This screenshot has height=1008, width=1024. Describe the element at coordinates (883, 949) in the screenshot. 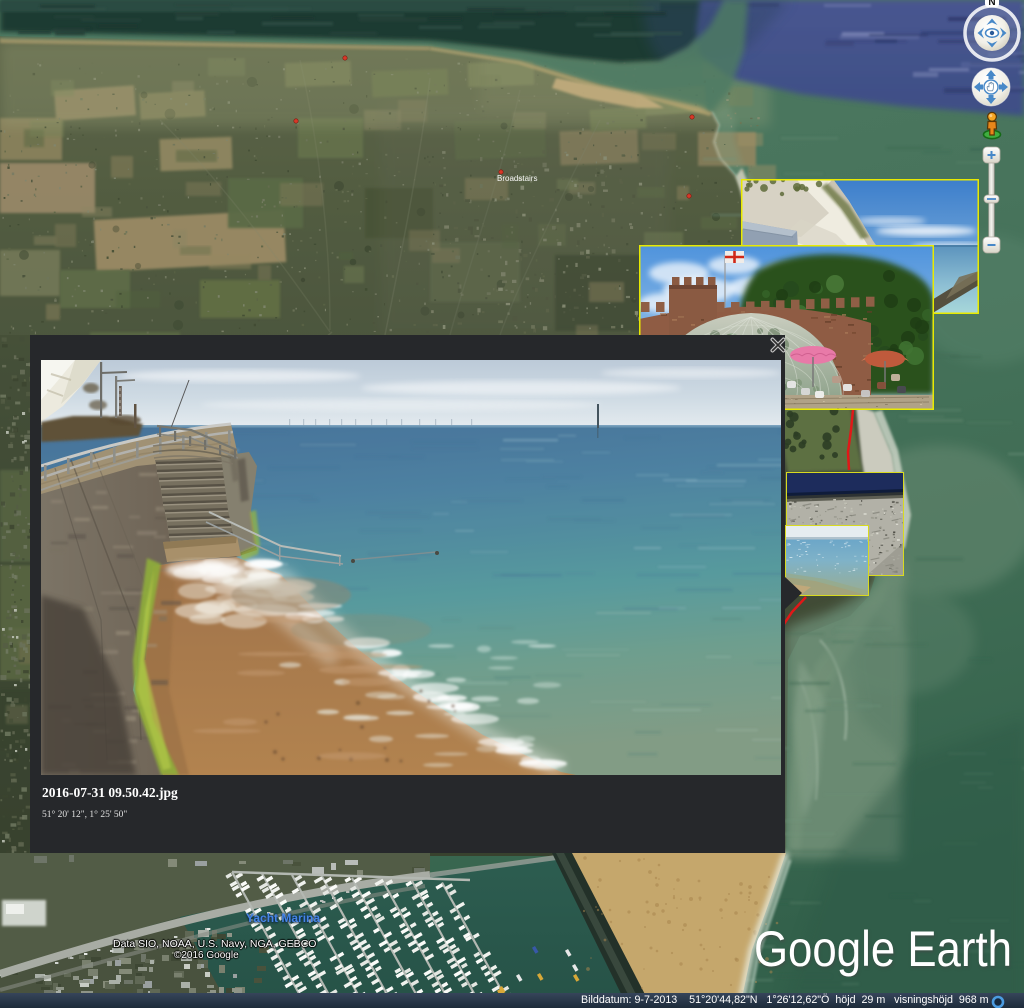

I see `svg-text: Google Earth` at that location.